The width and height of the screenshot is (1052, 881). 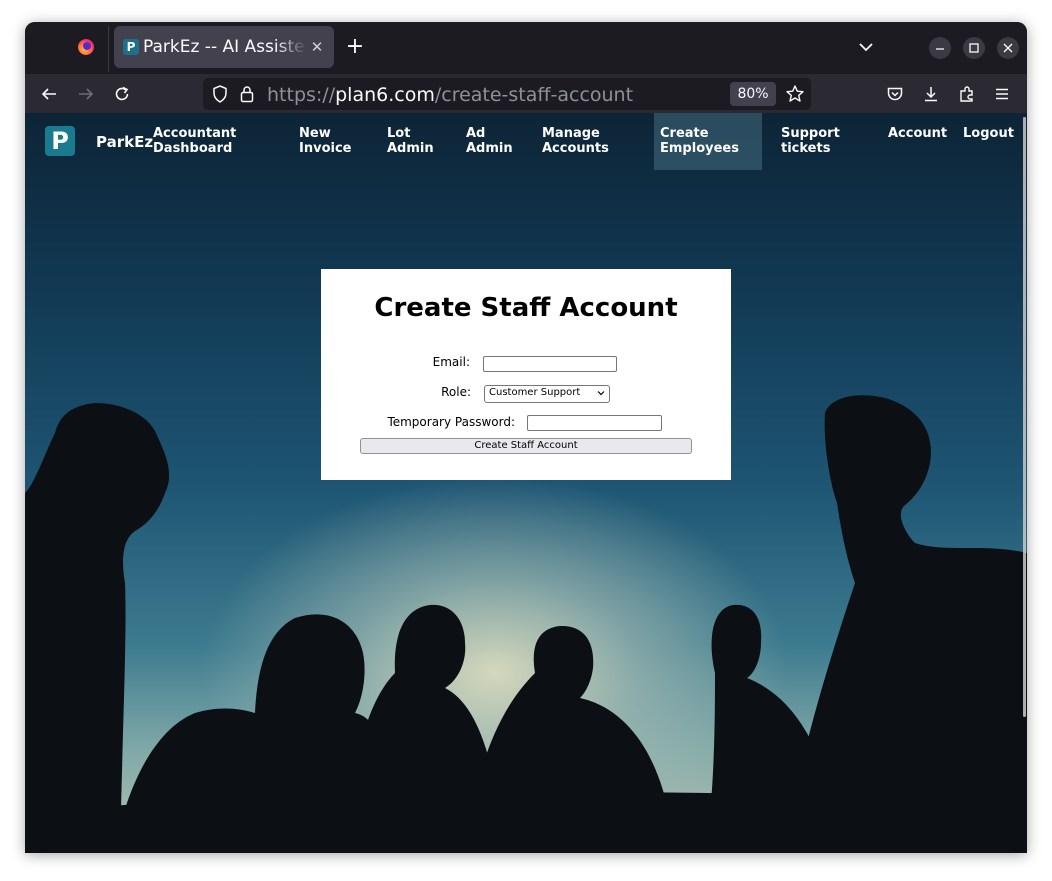 I want to click on role-select: Customer Support, so click(x=547, y=394).